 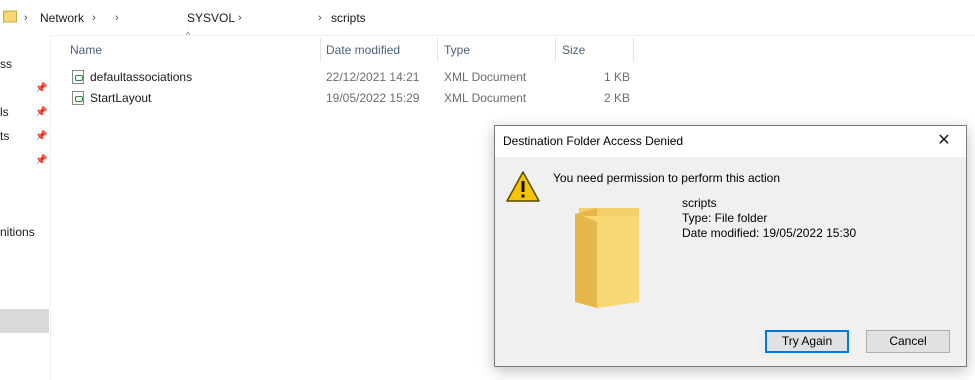 I want to click on nav-item-selected, so click(x=24, y=321).